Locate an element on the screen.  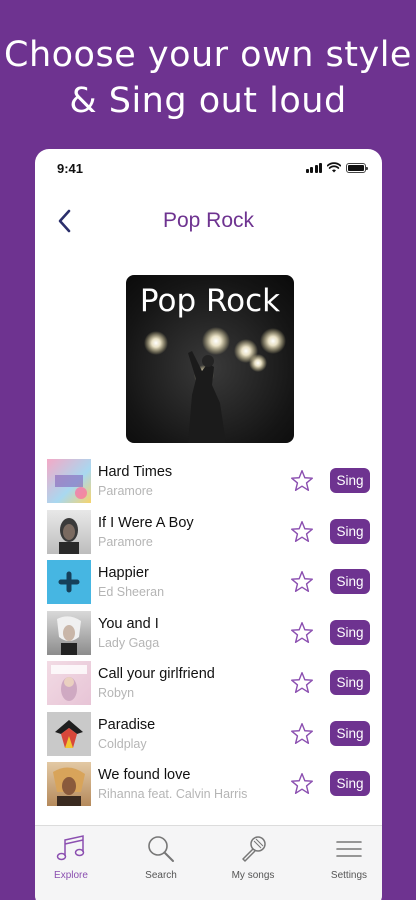
nav-bar: Pop Rock is located at coordinates (208, 221).